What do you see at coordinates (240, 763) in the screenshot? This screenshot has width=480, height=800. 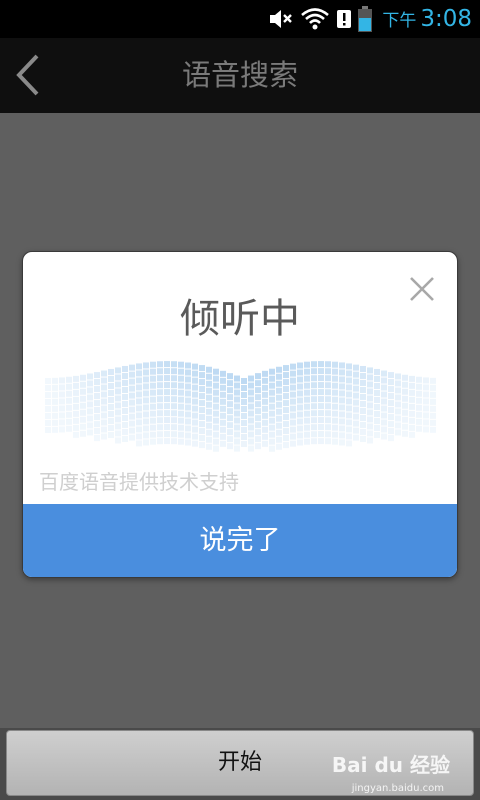 I see `start-button: 开始` at bounding box center [240, 763].